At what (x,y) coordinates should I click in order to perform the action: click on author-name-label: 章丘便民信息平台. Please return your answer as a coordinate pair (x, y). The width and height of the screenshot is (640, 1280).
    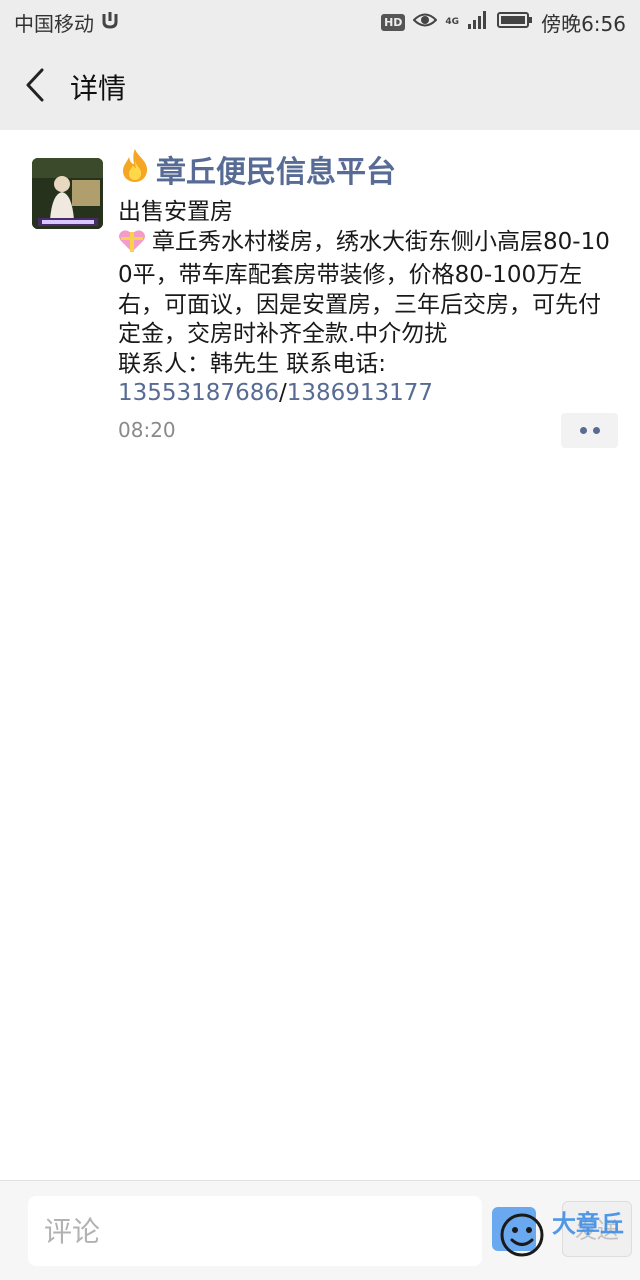
    Looking at the image, I should click on (276, 172).